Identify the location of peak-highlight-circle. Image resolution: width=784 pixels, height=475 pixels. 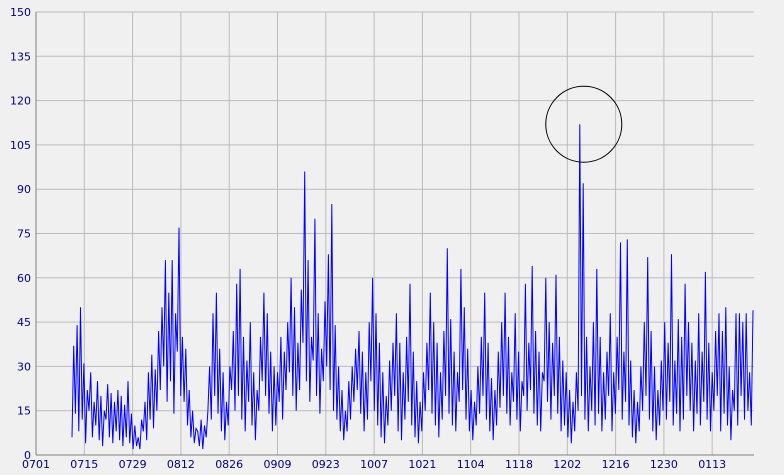
(584, 124).